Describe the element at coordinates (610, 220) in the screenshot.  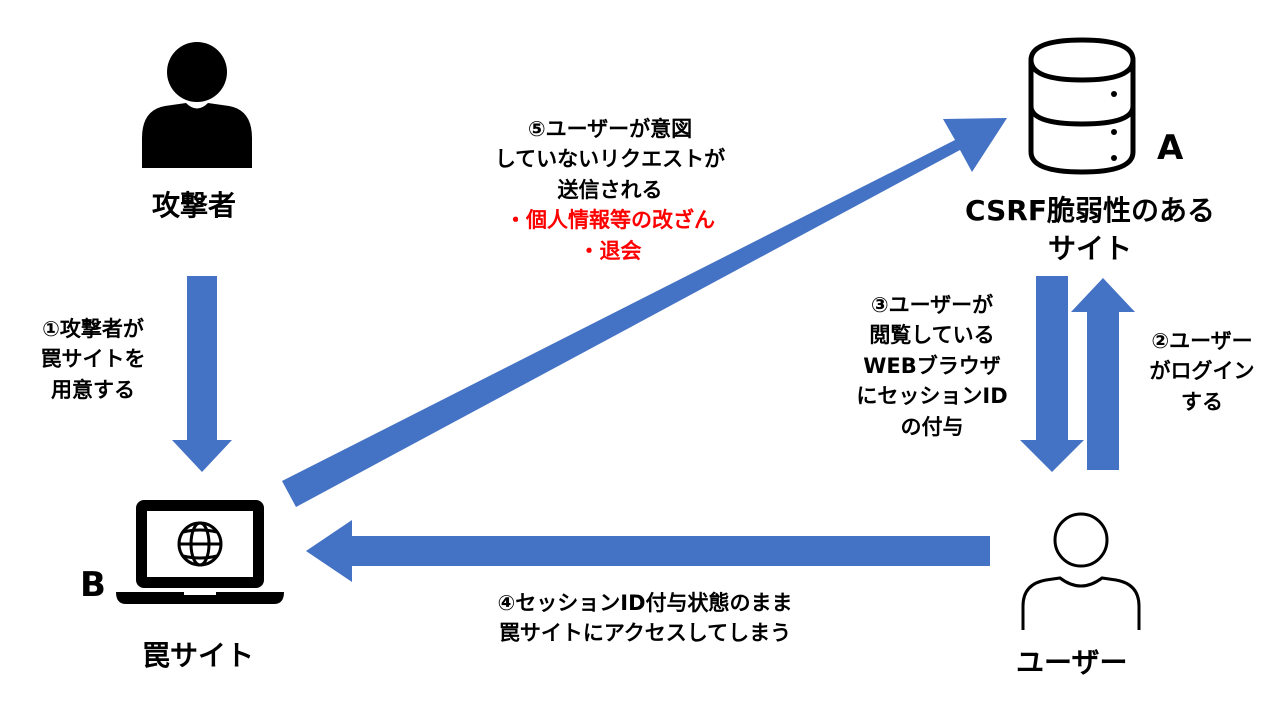
I see `step5-effect-tamper: ・個人情報等の改ざん` at that location.